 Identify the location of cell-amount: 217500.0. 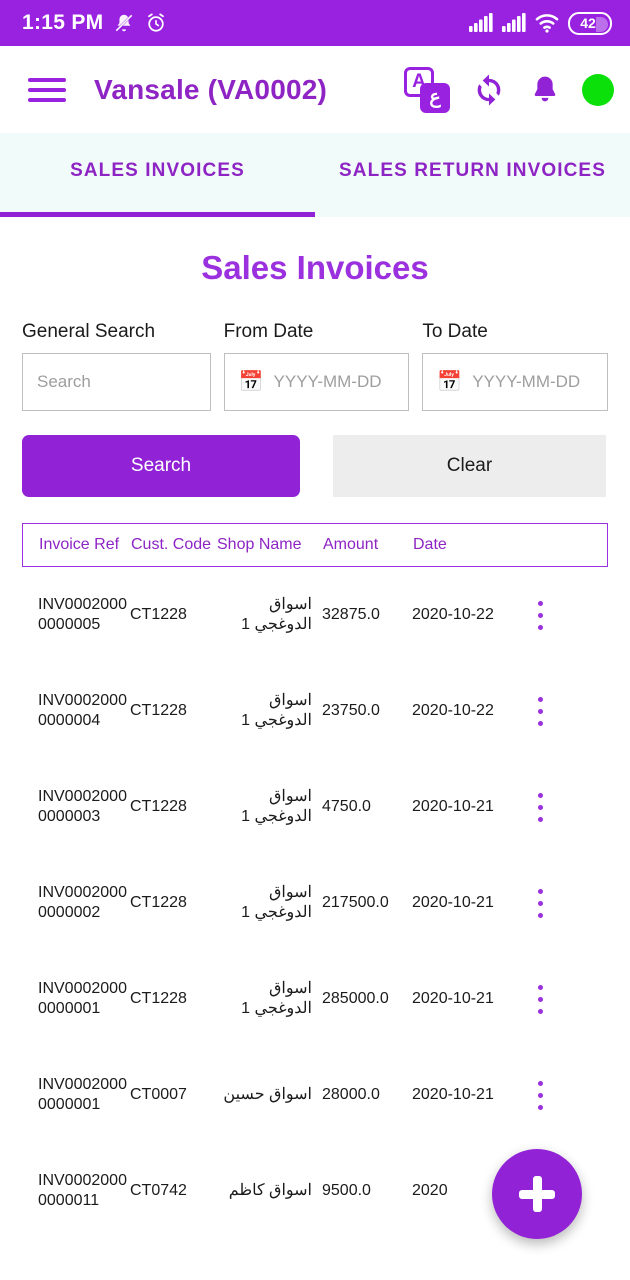
(355, 903).